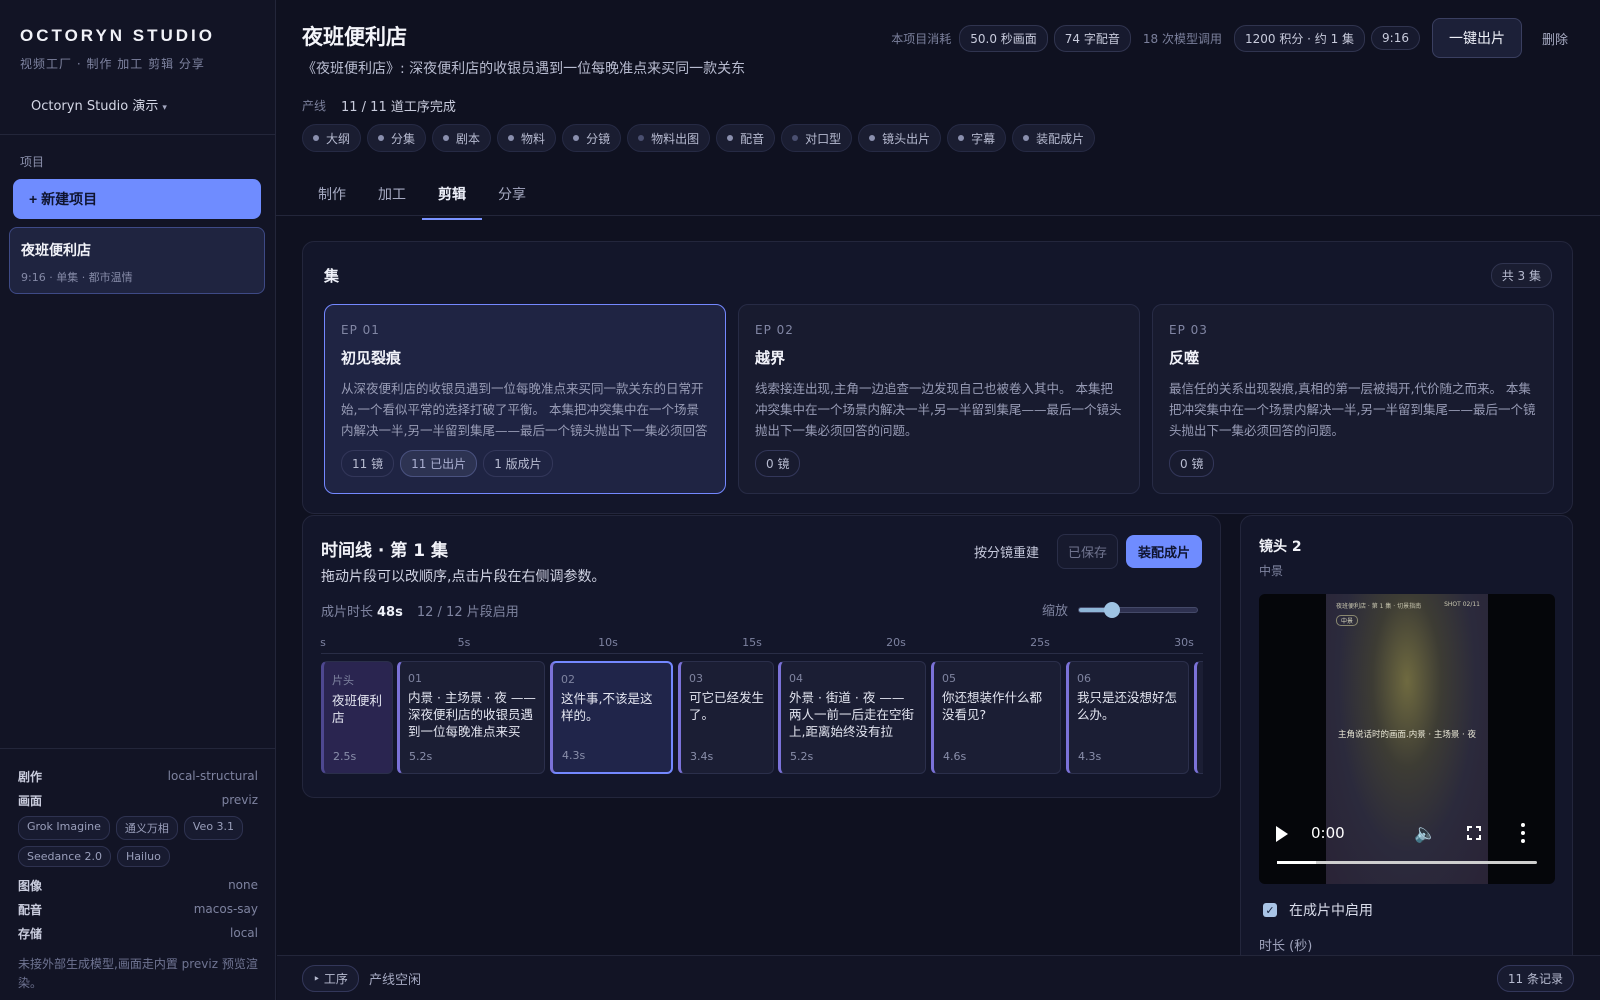 The image size is (1600, 1000). I want to click on enable-in-final: ✓ 在成片中启用, so click(1318, 910).